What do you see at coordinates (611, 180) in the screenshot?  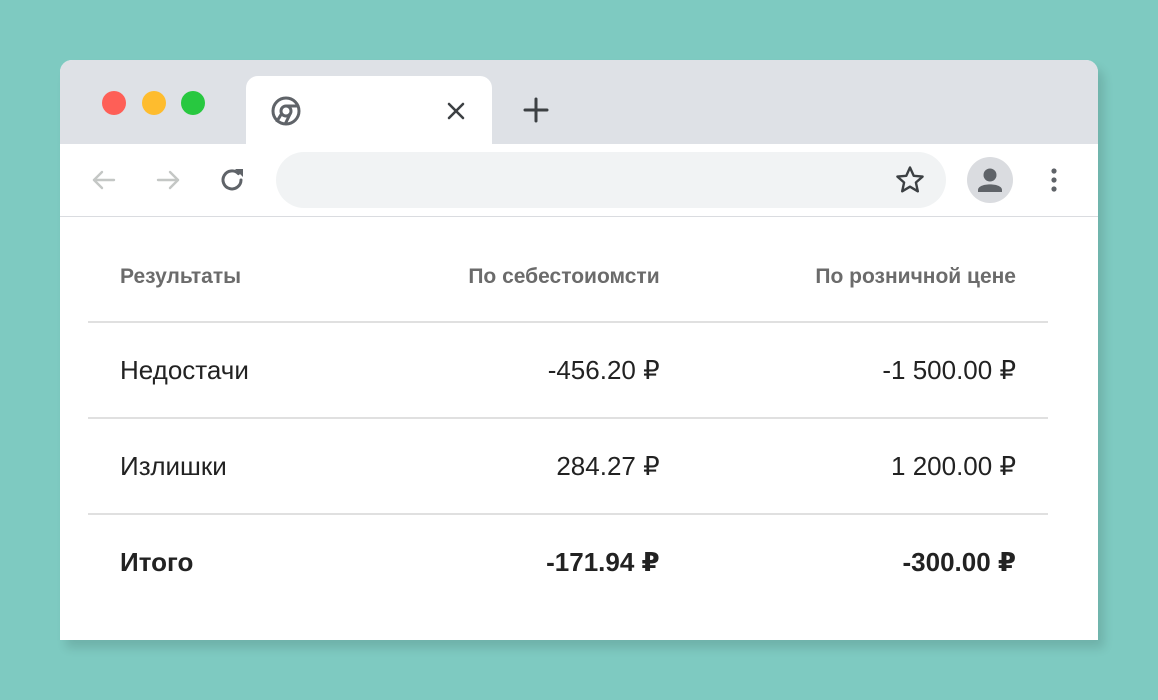 I see `address-bar` at bounding box center [611, 180].